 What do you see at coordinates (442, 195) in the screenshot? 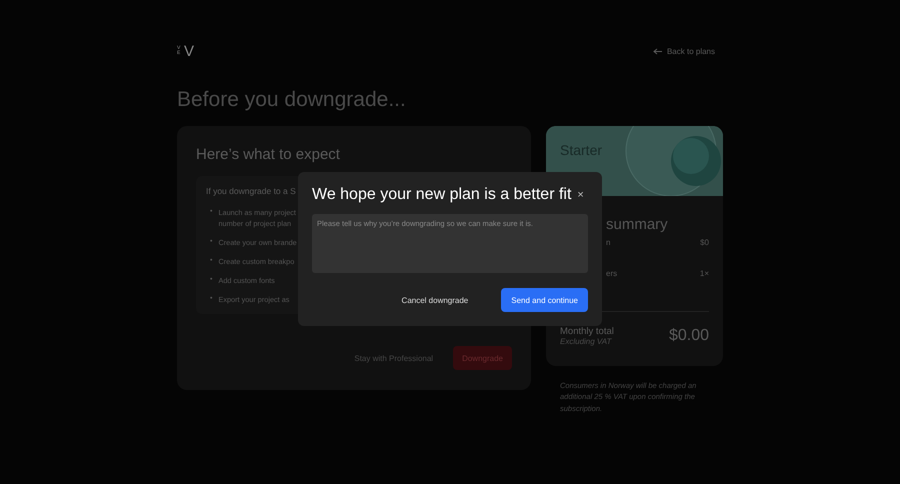
I see `dialog-title: We hope your new plan is a better fit` at bounding box center [442, 195].